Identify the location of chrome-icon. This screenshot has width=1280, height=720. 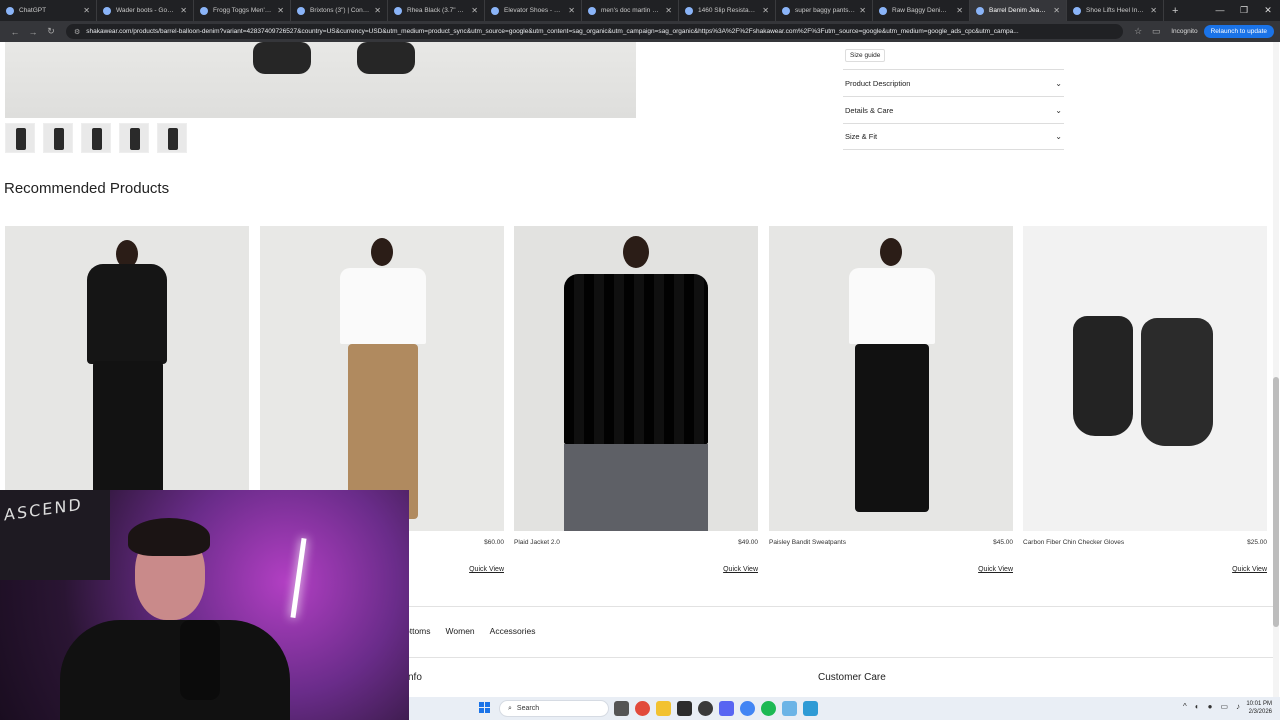
(642, 708).